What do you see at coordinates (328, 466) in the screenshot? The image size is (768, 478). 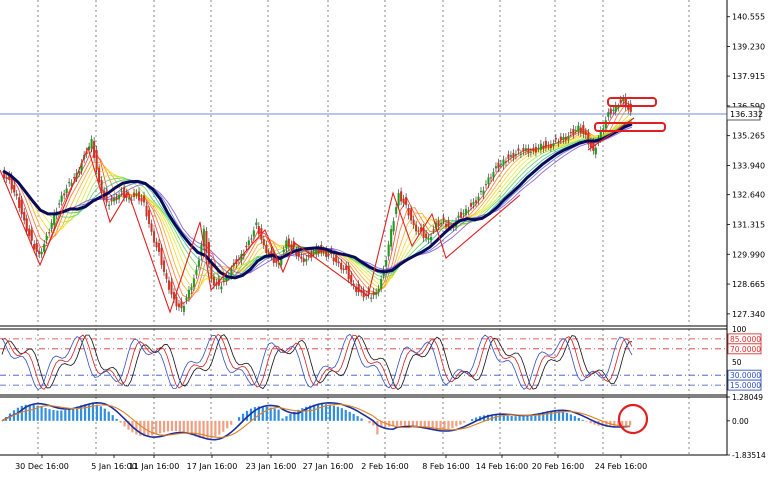 I see `time-tick-label: 27 Jan 16:00` at bounding box center [328, 466].